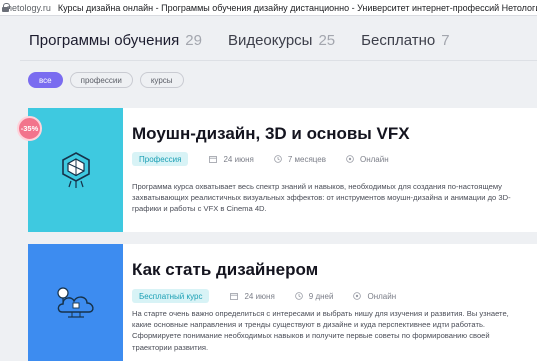  I want to click on course-meta: Профессия 24 июня 7 месяцев Онлайн, so click(270, 159).